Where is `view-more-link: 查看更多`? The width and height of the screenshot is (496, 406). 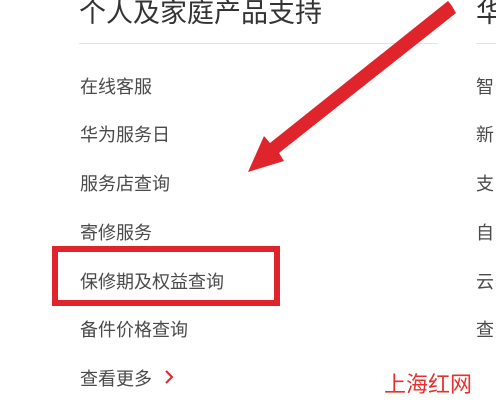 view-more-link: 查看更多 is located at coordinates (127, 380).